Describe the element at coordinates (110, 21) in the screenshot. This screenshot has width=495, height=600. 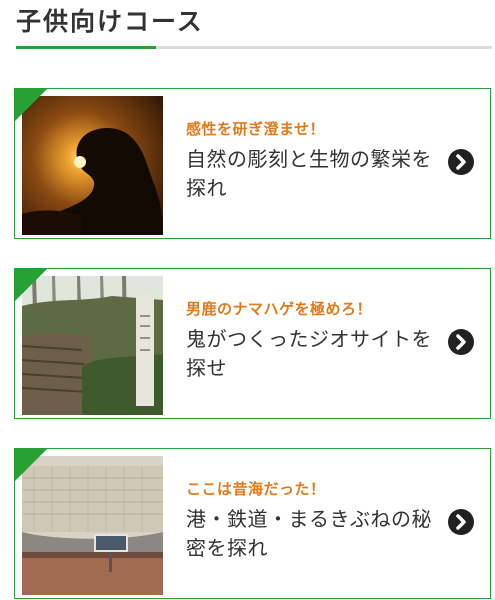
I see `section-title: 子供向けコース` at that location.